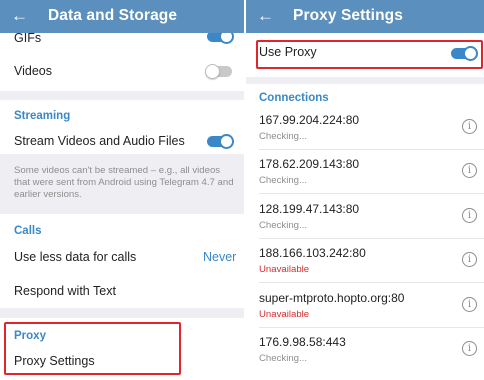 This screenshot has height=380, width=484. Describe the element at coordinates (365, 350) in the screenshot. I see `proxy-row: 176.9.98.58:443 Checking... i` at that location.